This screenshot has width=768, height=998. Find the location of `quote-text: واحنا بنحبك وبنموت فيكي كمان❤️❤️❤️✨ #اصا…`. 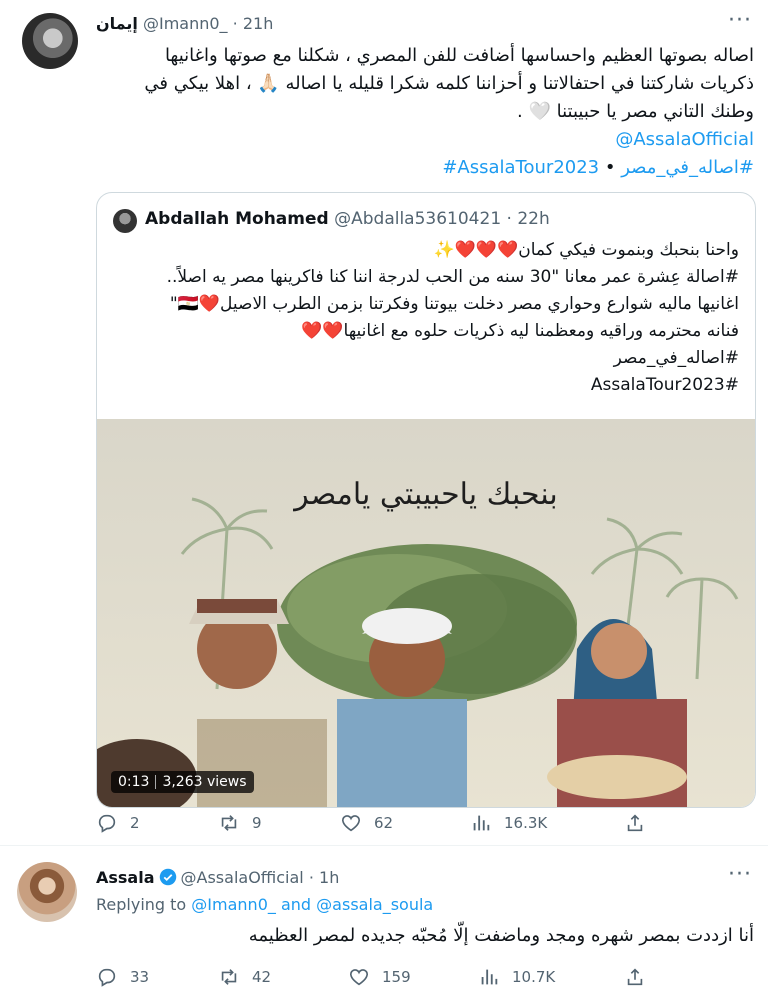

quote-text: واحنا بنحبك وبنموت فيكي كمان❤️❤️❤️✨ #اصا… is located at coordinates (424, 318).